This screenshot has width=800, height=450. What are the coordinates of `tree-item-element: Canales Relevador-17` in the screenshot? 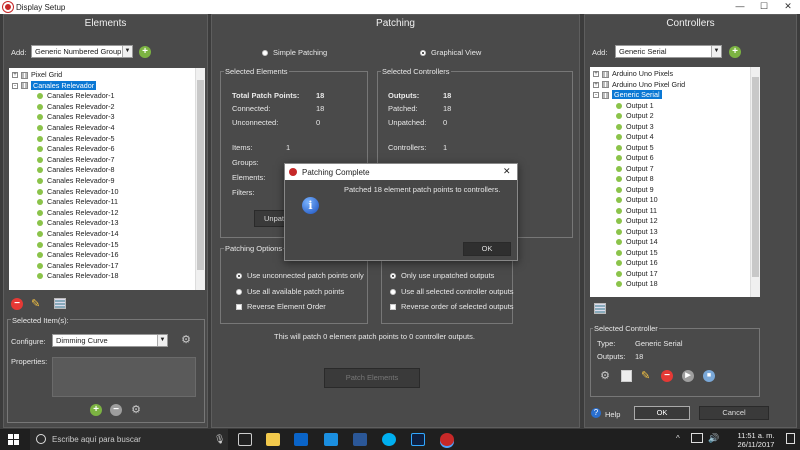 It's located at (78, 266).